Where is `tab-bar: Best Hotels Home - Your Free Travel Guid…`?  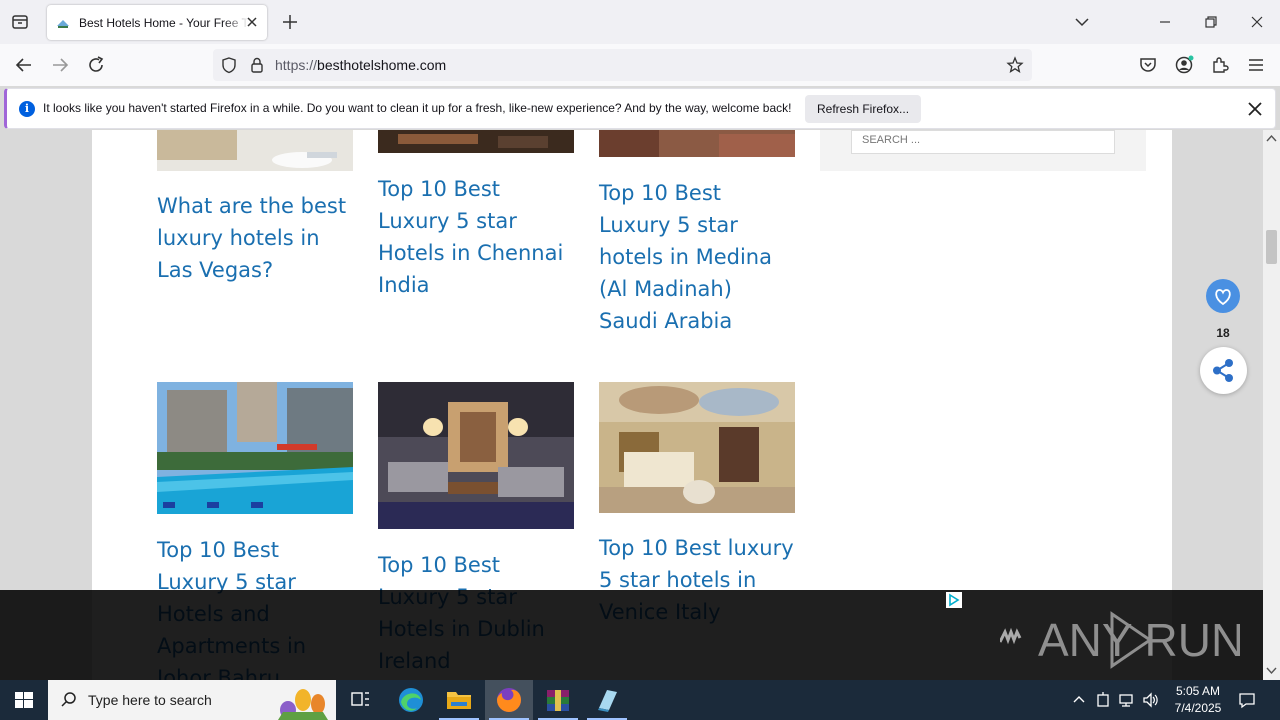
tab-bar: Best Hotels Home - Your Free Travel Guid… is located at coordinates (640, 22).